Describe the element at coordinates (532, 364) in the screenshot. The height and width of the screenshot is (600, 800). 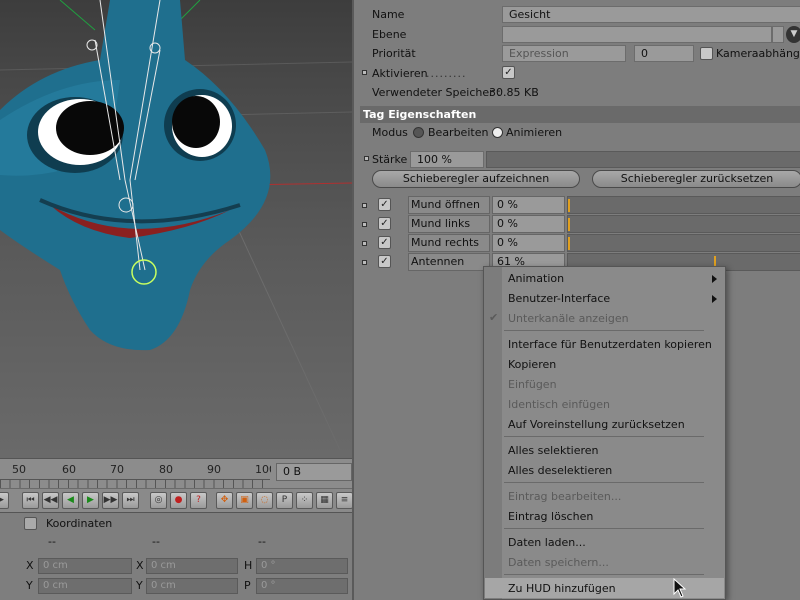
I see `menu-item-kopieren: Kopieren` at that location.